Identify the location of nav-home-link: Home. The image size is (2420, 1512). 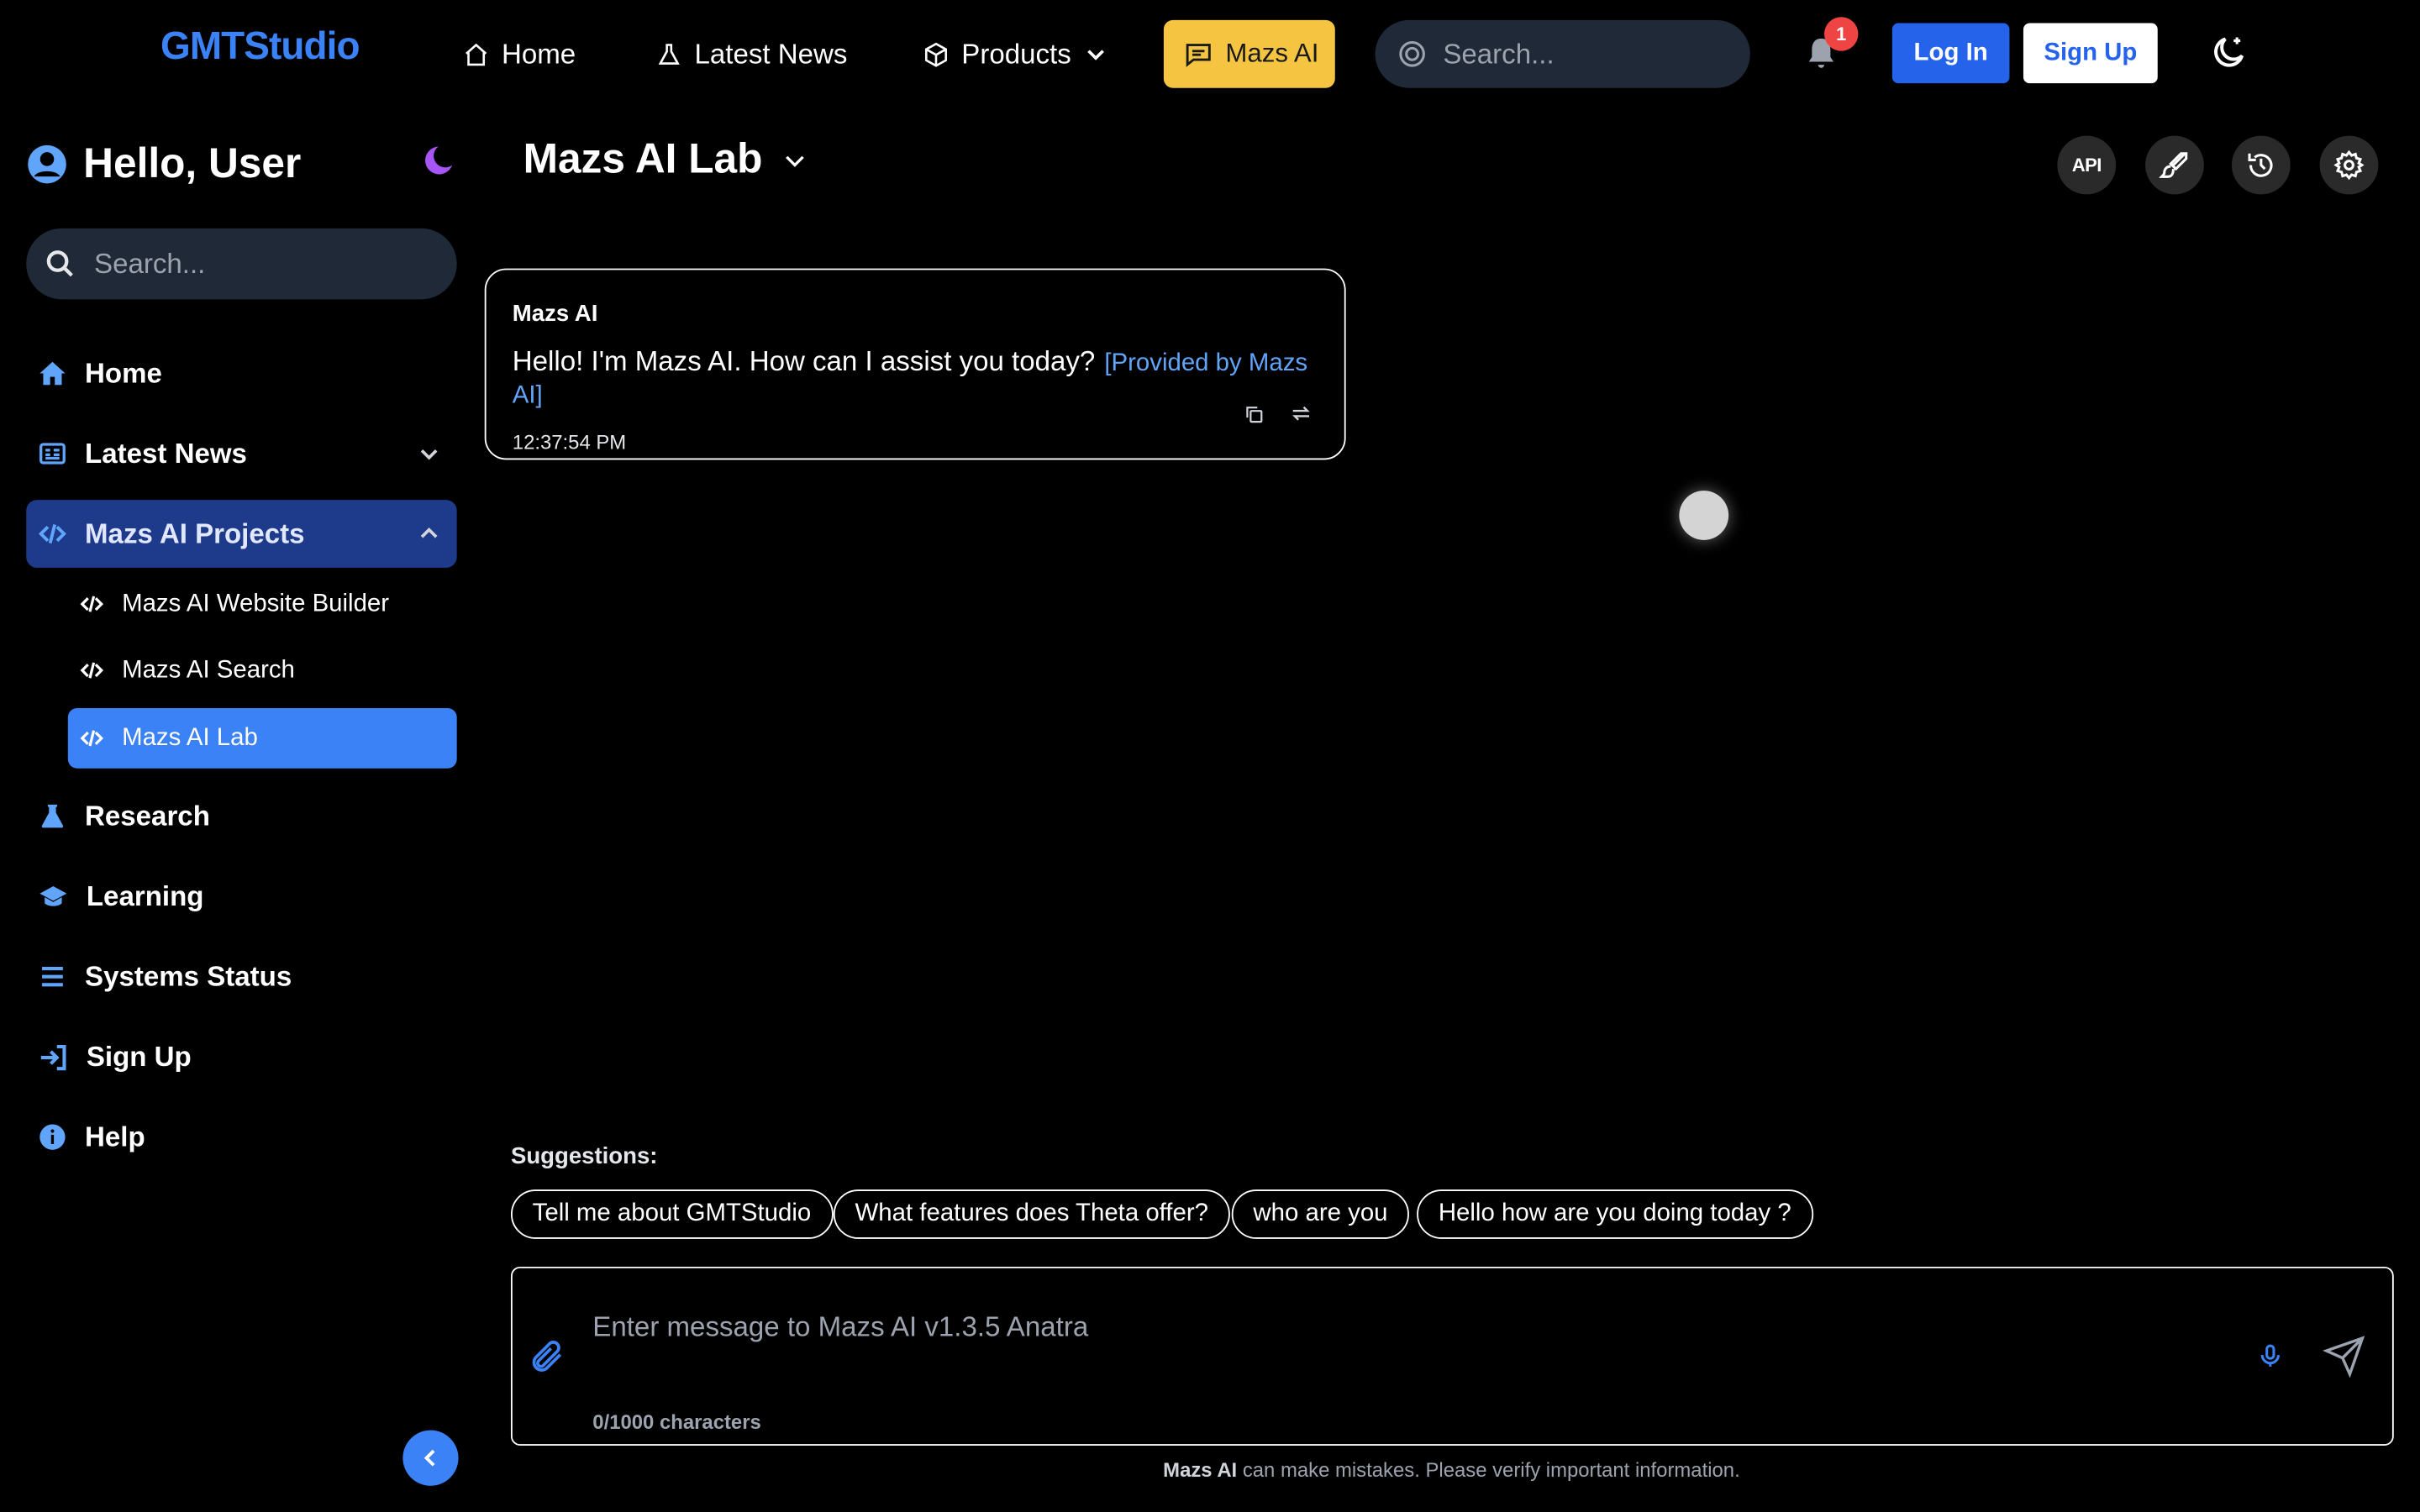
(519, 54).